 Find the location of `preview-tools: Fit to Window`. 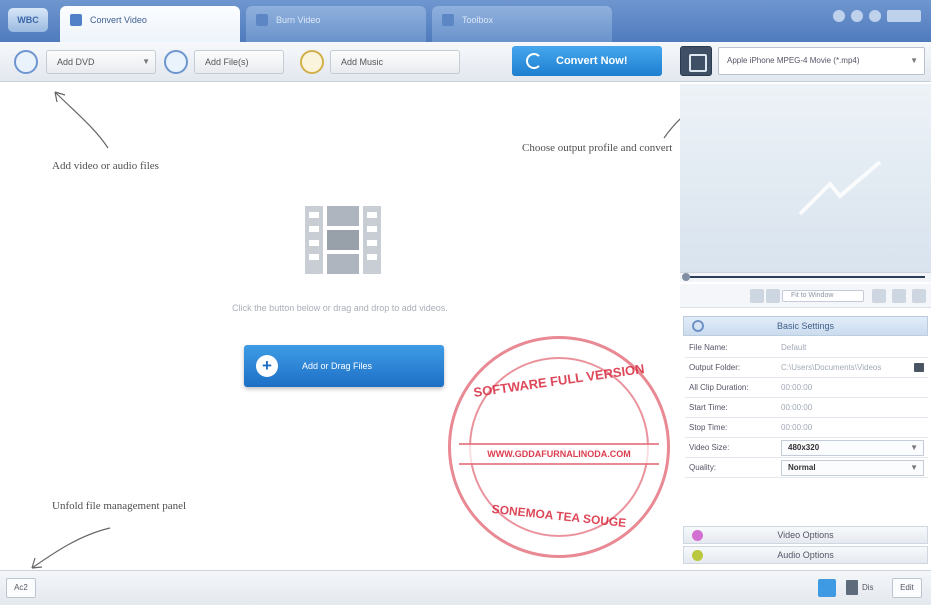

preview-tools: Fit to Window is located at coordinates (805, 296).